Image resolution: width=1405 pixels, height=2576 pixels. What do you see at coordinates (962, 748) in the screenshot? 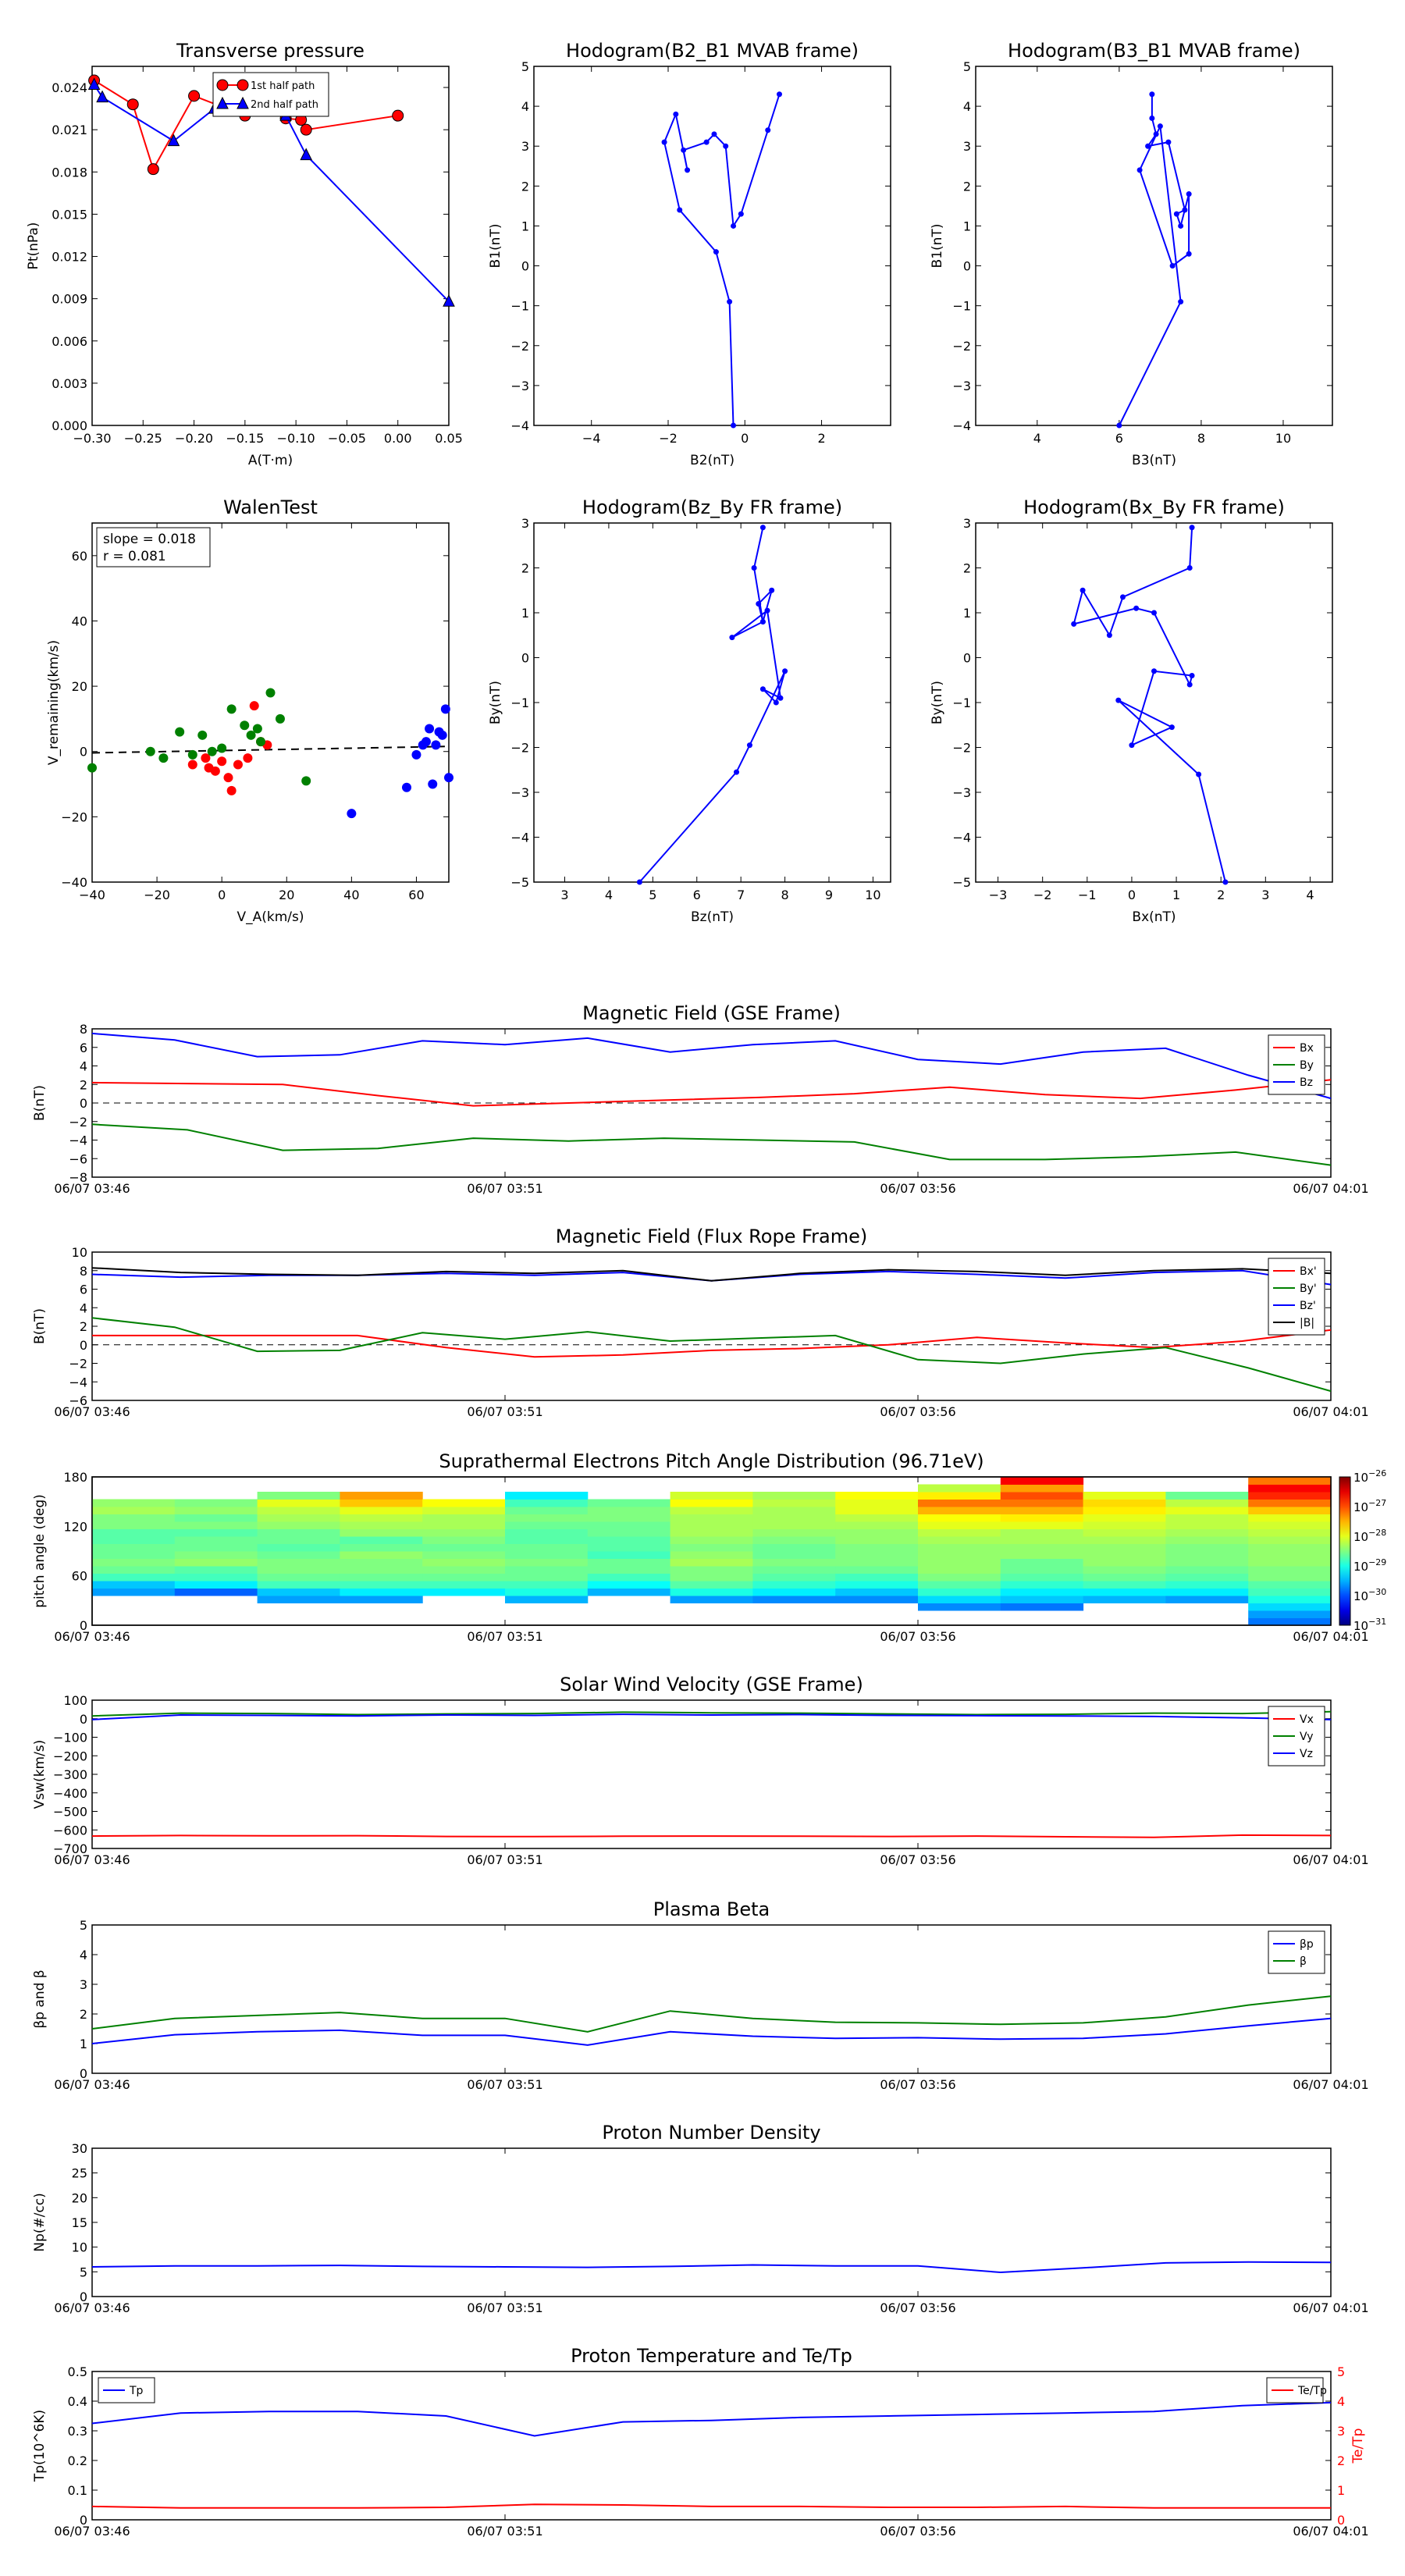
I see `y-tick-label: −2` at bounding box center [962, 748].